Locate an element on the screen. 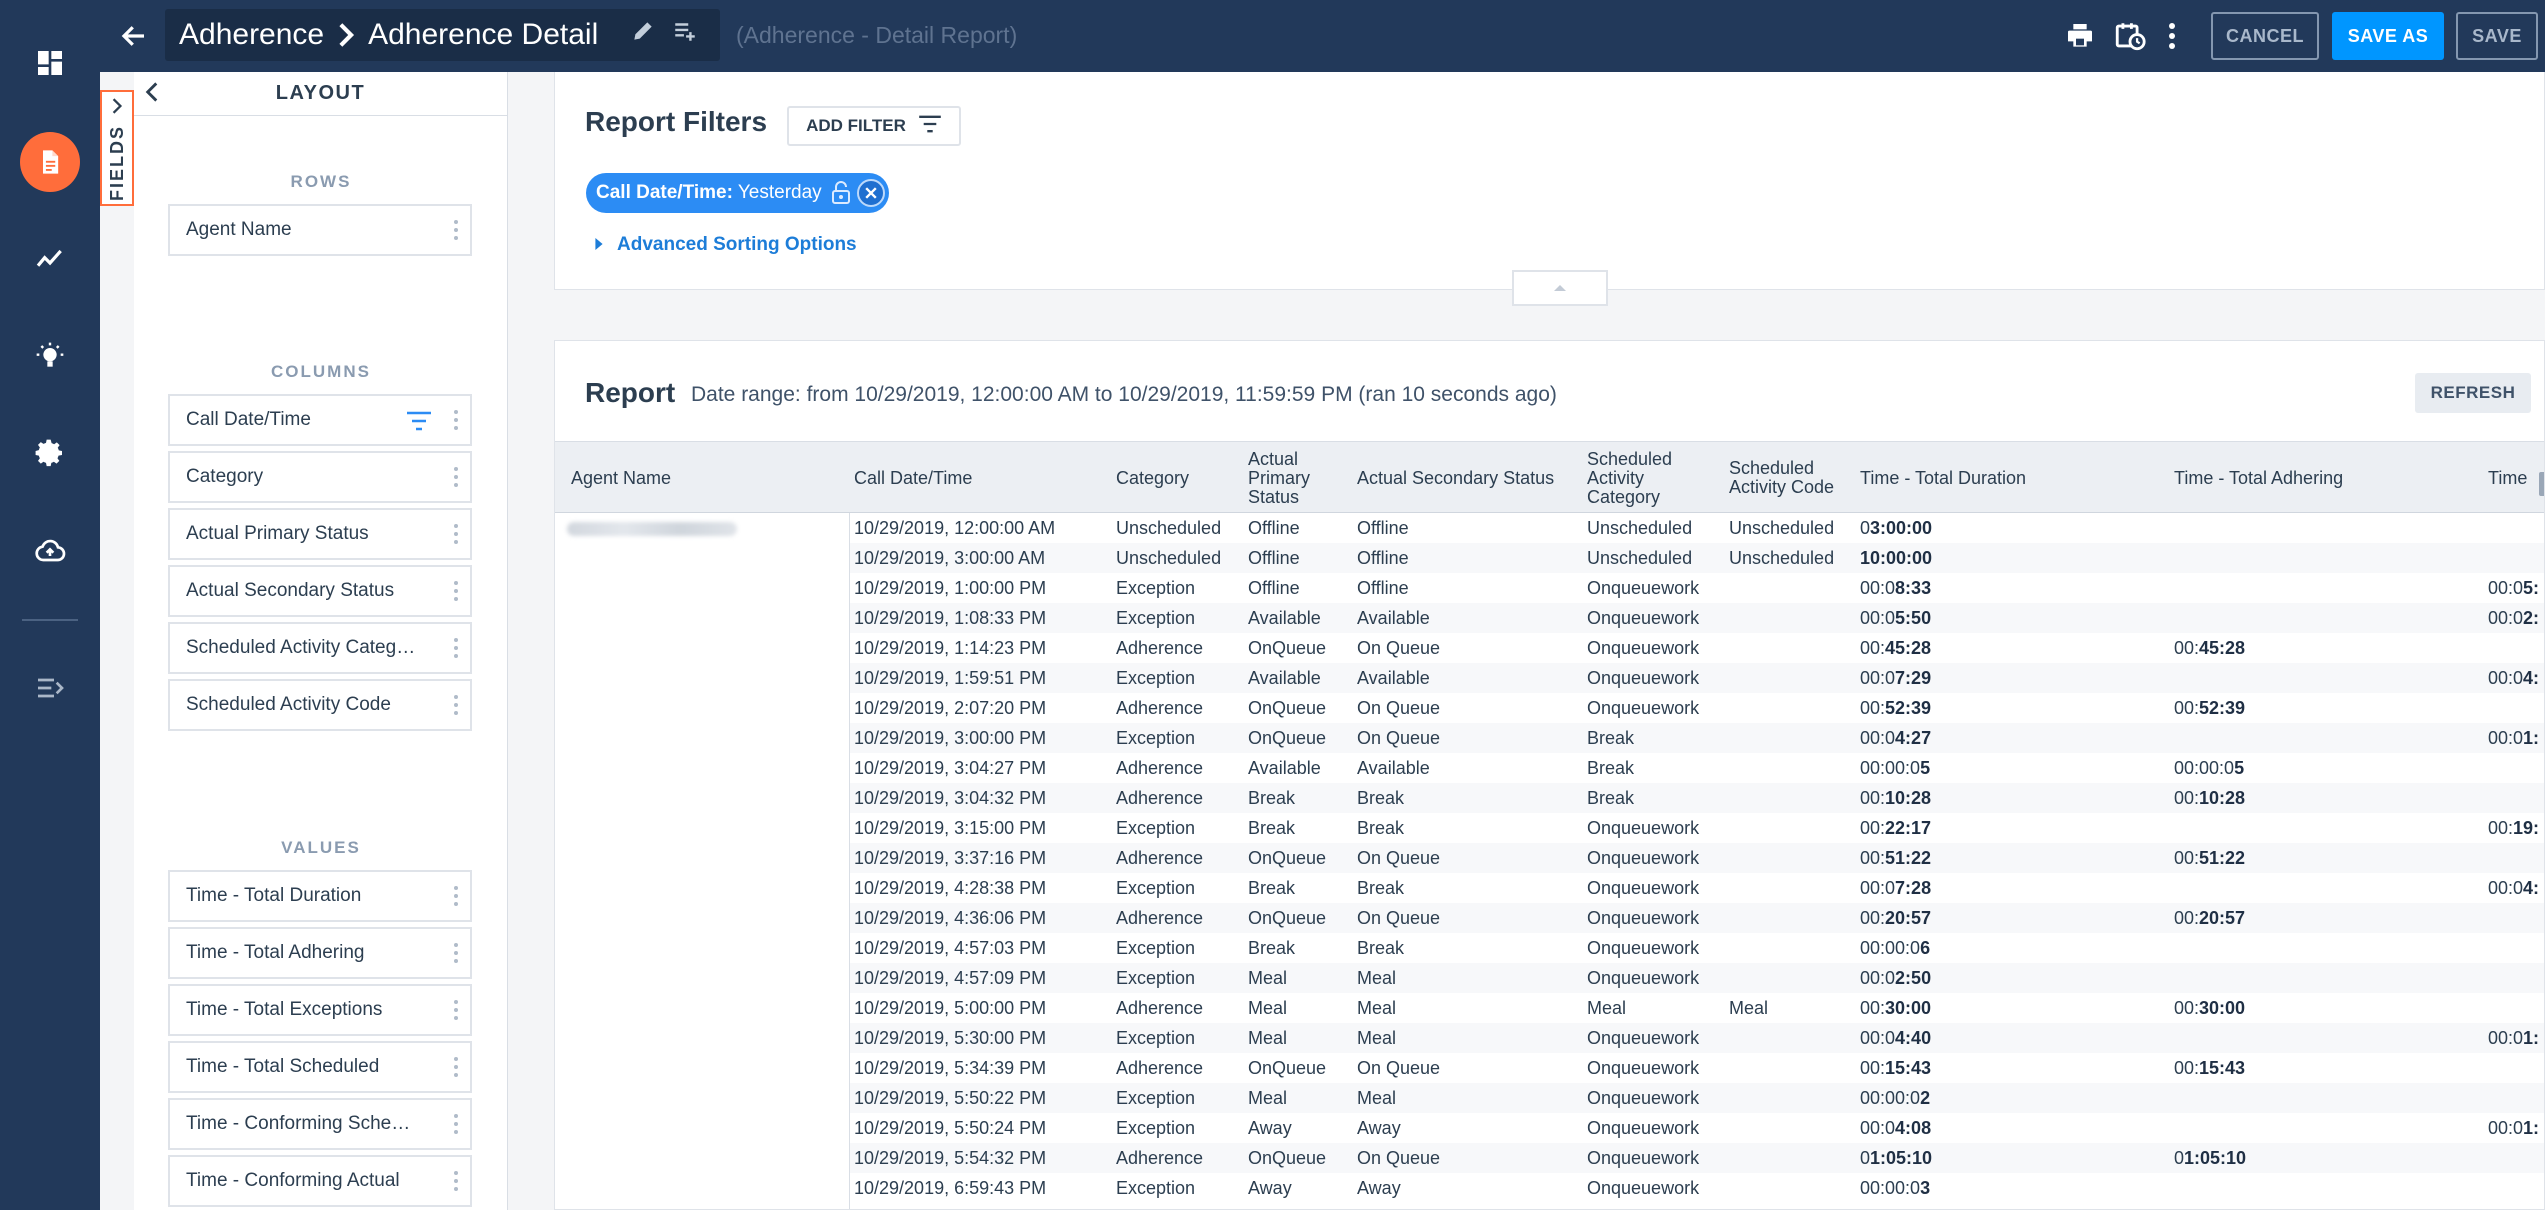 Image resolution: width=2545 pixels, height=1210 pixels. filter-icon is located at coordinates (419, 424).